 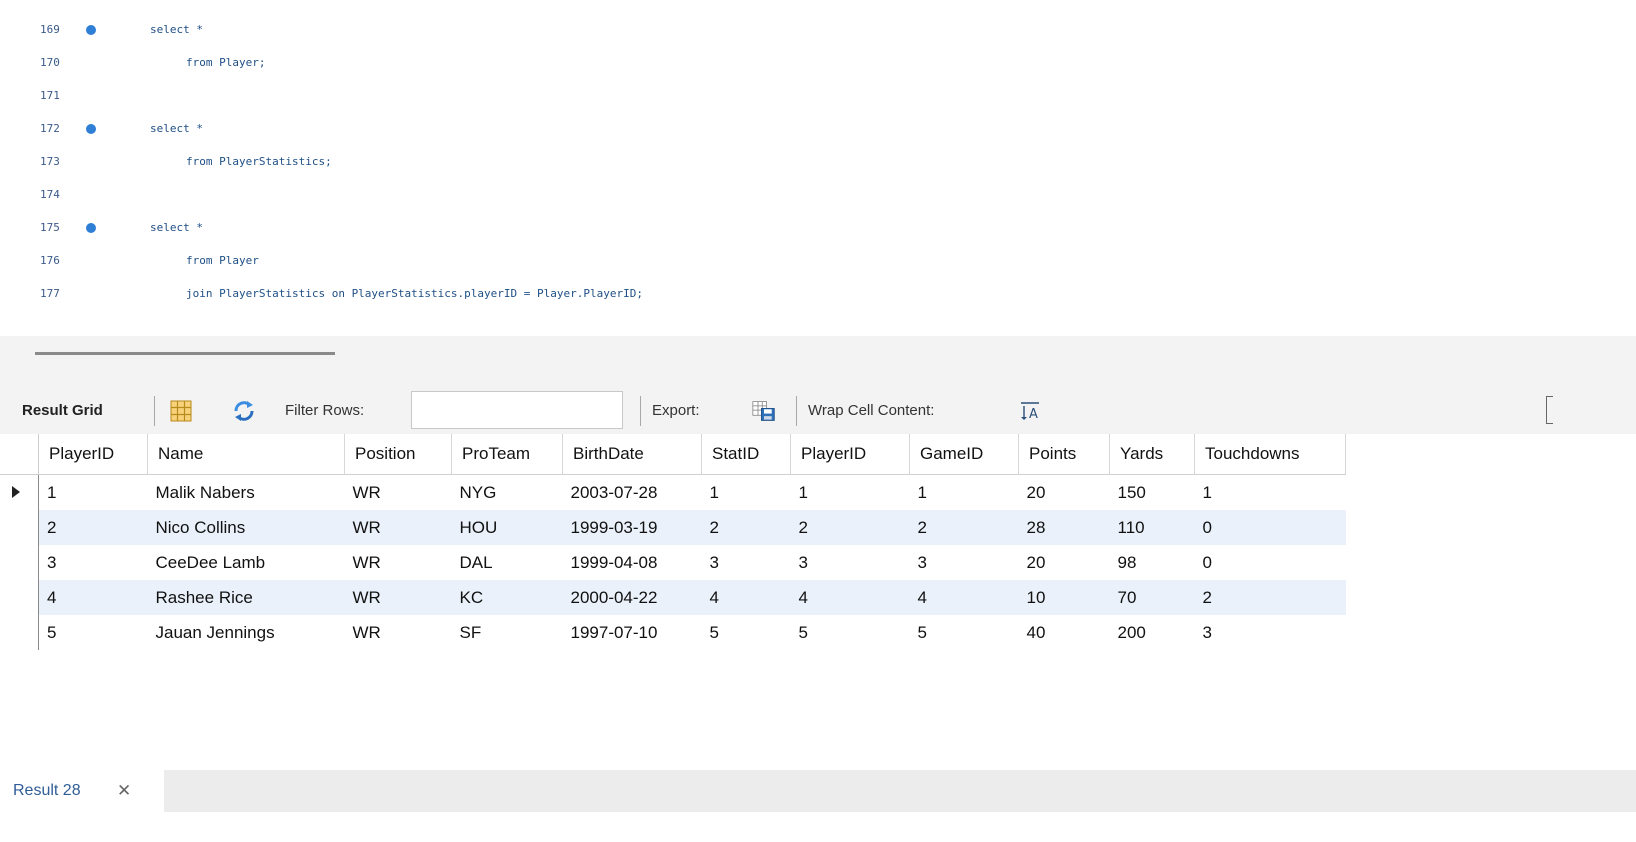 I want to click on table-cell: Rashee Rice, so click(x=246, y=597).